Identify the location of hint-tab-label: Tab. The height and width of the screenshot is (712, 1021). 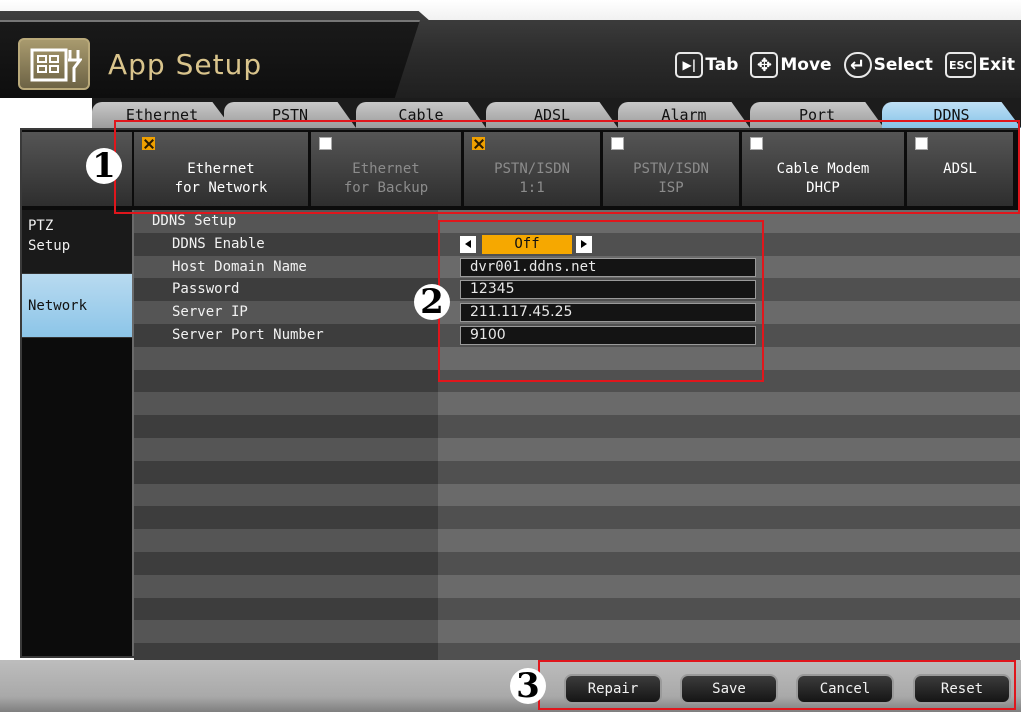
(722, 65).